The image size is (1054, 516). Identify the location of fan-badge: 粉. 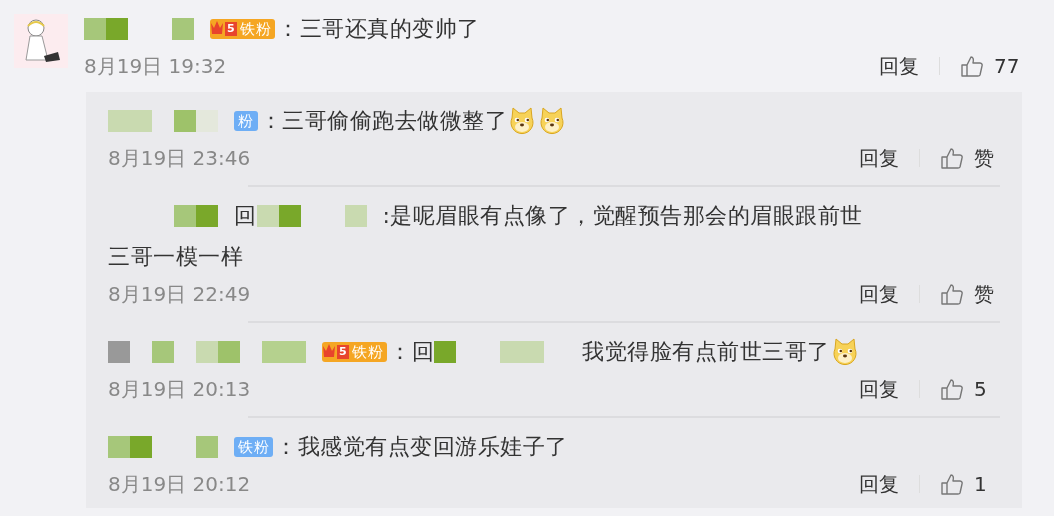
(246, 121).